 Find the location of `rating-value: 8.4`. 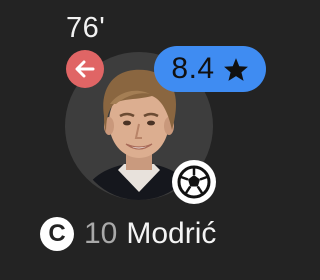

rating-value: 8.4 is located at coordinates (193, 68).